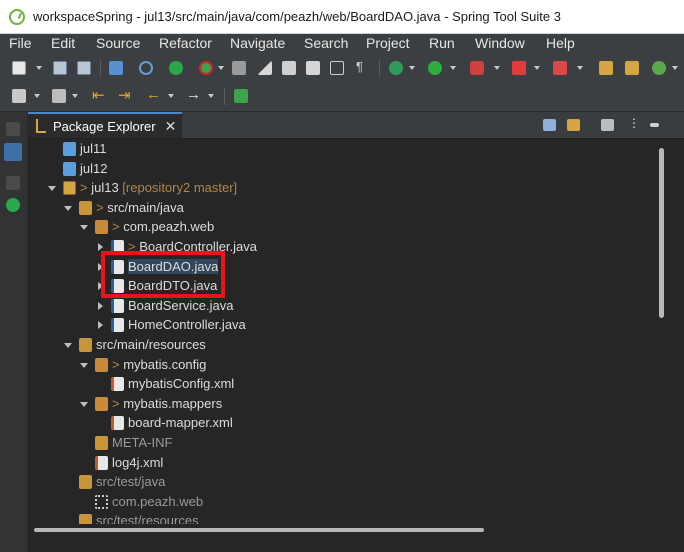 The height and width of the screenshot is (552, 684). Describe the element at coordinates (180, 422) in the screenshot. I see `tree-item-label: board-mapper.xml` at that location.